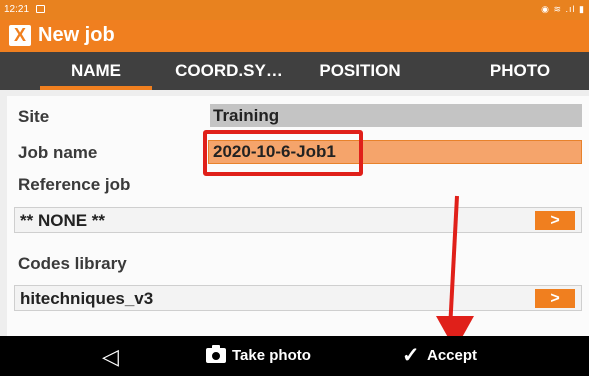  Describe the element at coordinates (17, 9) in the screenshot. I see `status-time: 12:21` at that location.